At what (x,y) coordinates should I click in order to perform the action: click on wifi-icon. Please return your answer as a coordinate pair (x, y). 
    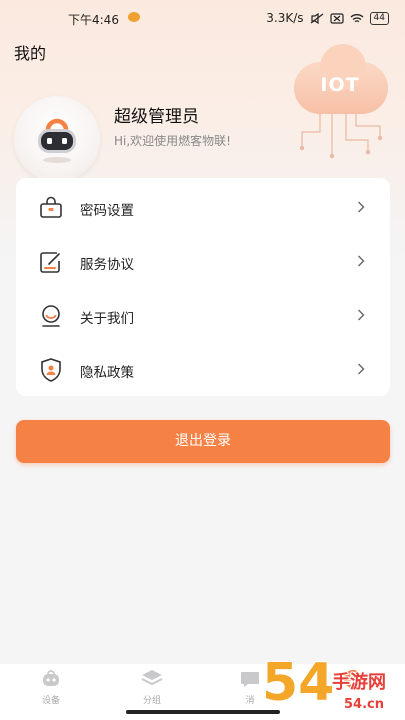
    Looking at the image, I should click on (356, 17).